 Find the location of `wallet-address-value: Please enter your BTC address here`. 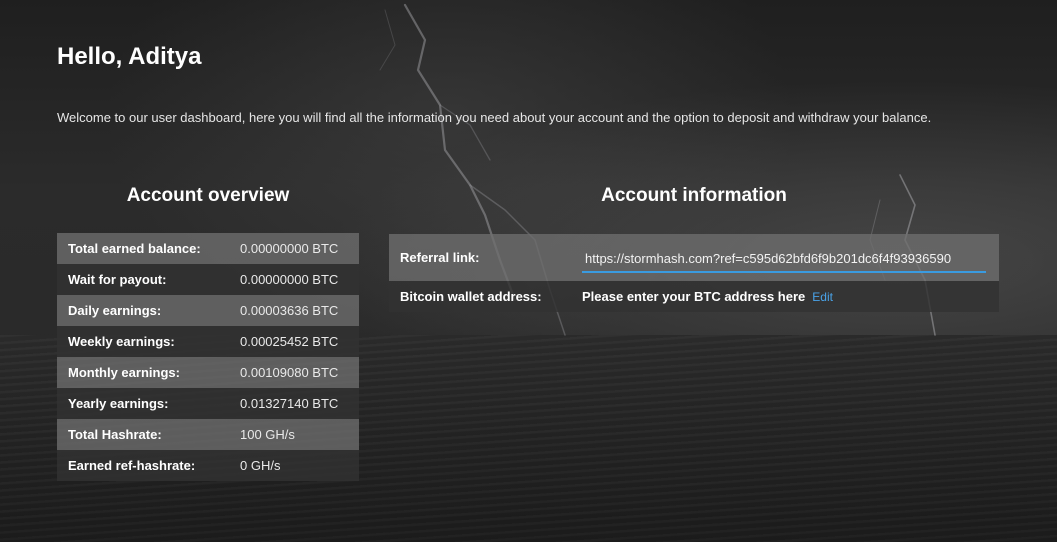

wallet-address-value: Please enter your BTC address here is located at coordinates (694, 296).